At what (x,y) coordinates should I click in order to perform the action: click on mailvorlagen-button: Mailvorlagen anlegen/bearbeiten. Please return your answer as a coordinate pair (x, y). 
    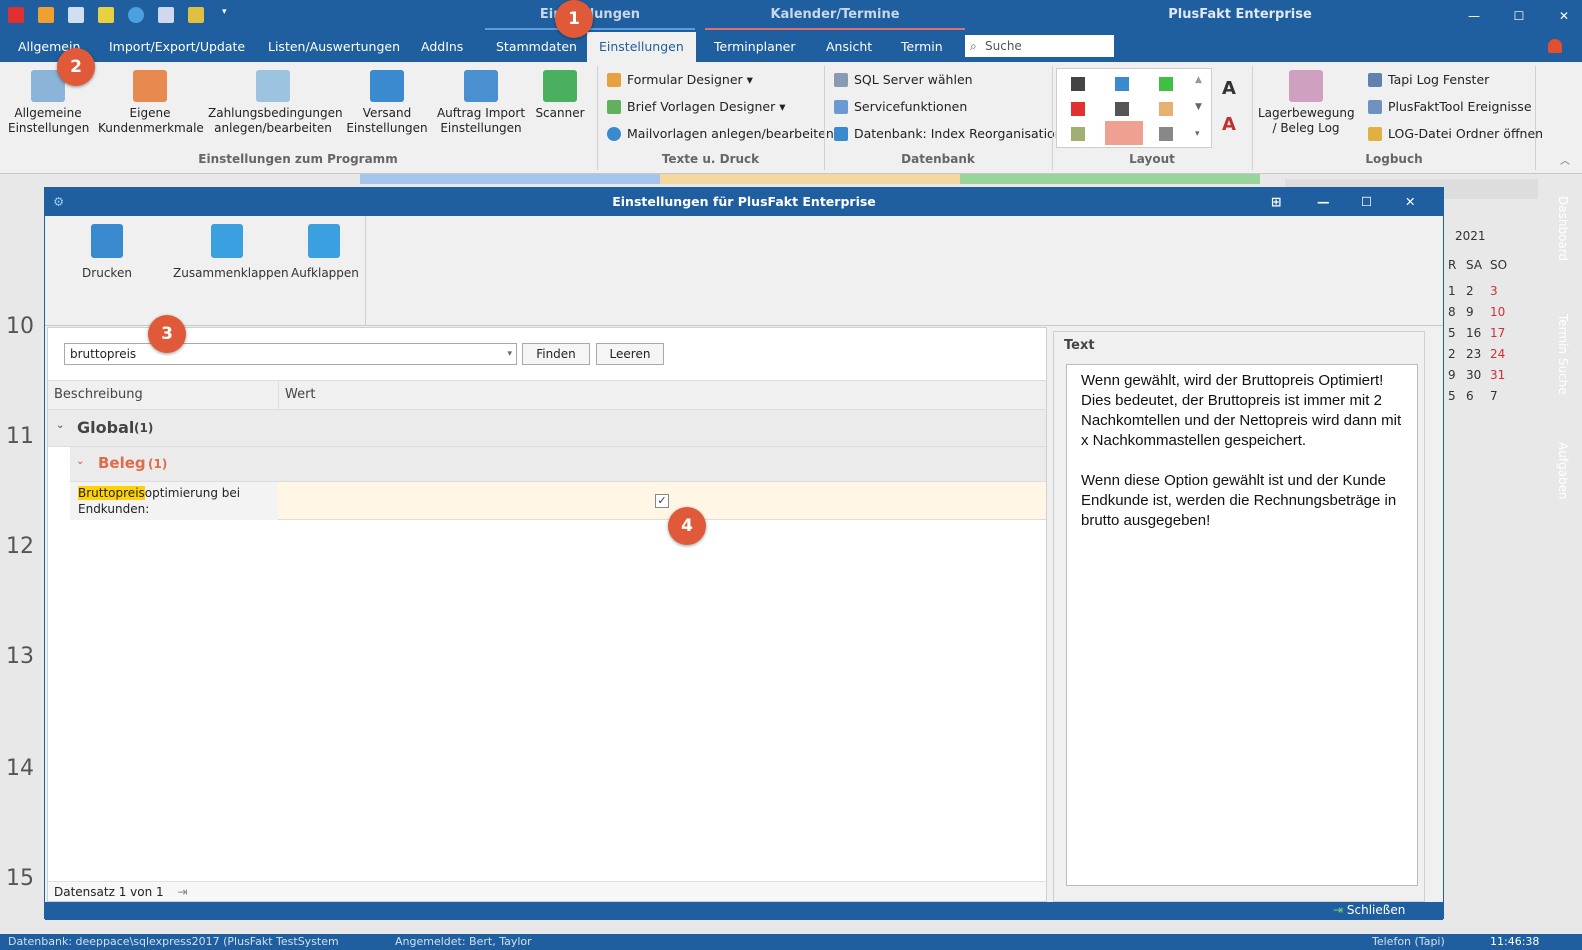
    Looking at the image, I should click on (719, 134).